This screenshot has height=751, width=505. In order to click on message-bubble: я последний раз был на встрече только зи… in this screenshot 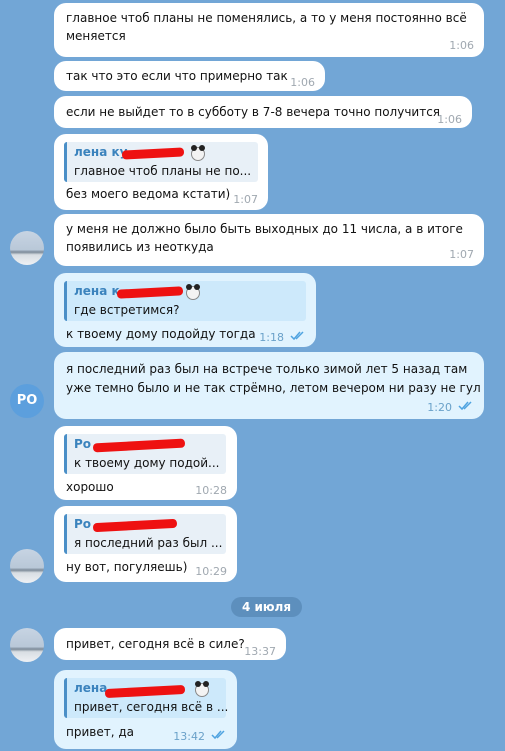, I will do `click(269, 385)`.